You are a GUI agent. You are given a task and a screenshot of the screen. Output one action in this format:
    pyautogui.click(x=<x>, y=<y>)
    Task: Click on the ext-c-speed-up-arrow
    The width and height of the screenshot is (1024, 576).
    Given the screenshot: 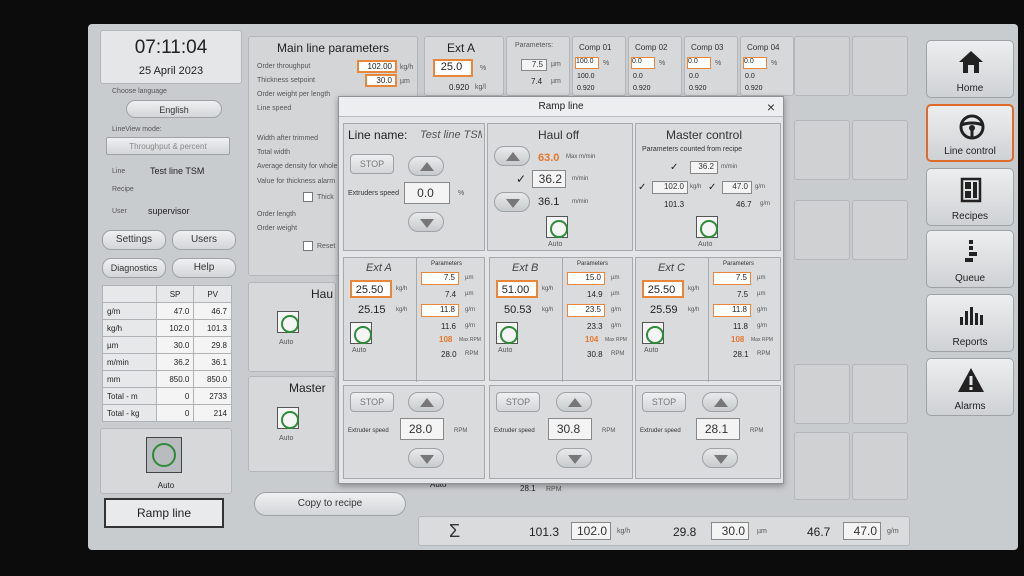 What is the action you would take?
    pyautogui.click(x=720, y=402)
    